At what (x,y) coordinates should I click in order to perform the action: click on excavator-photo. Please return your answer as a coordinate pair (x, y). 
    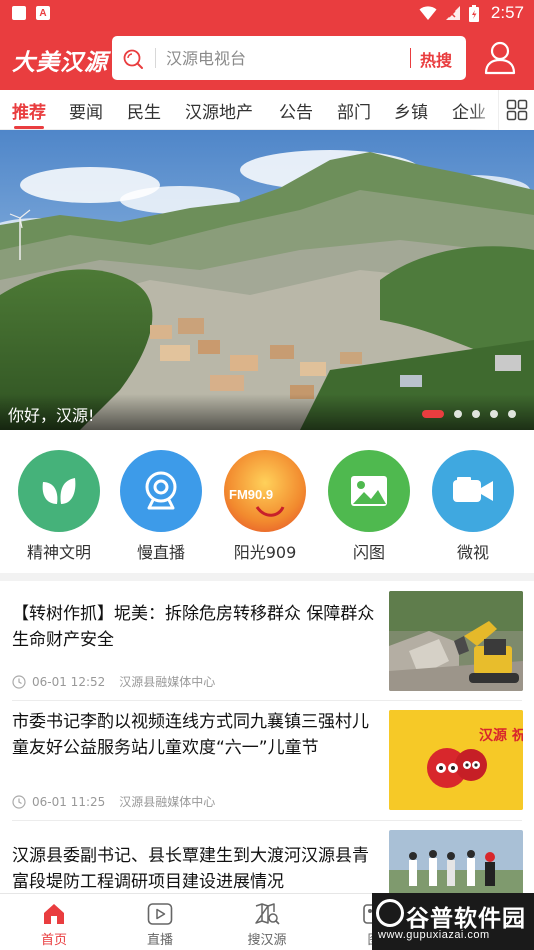
    Looking at the image, I should click on (456, 641).